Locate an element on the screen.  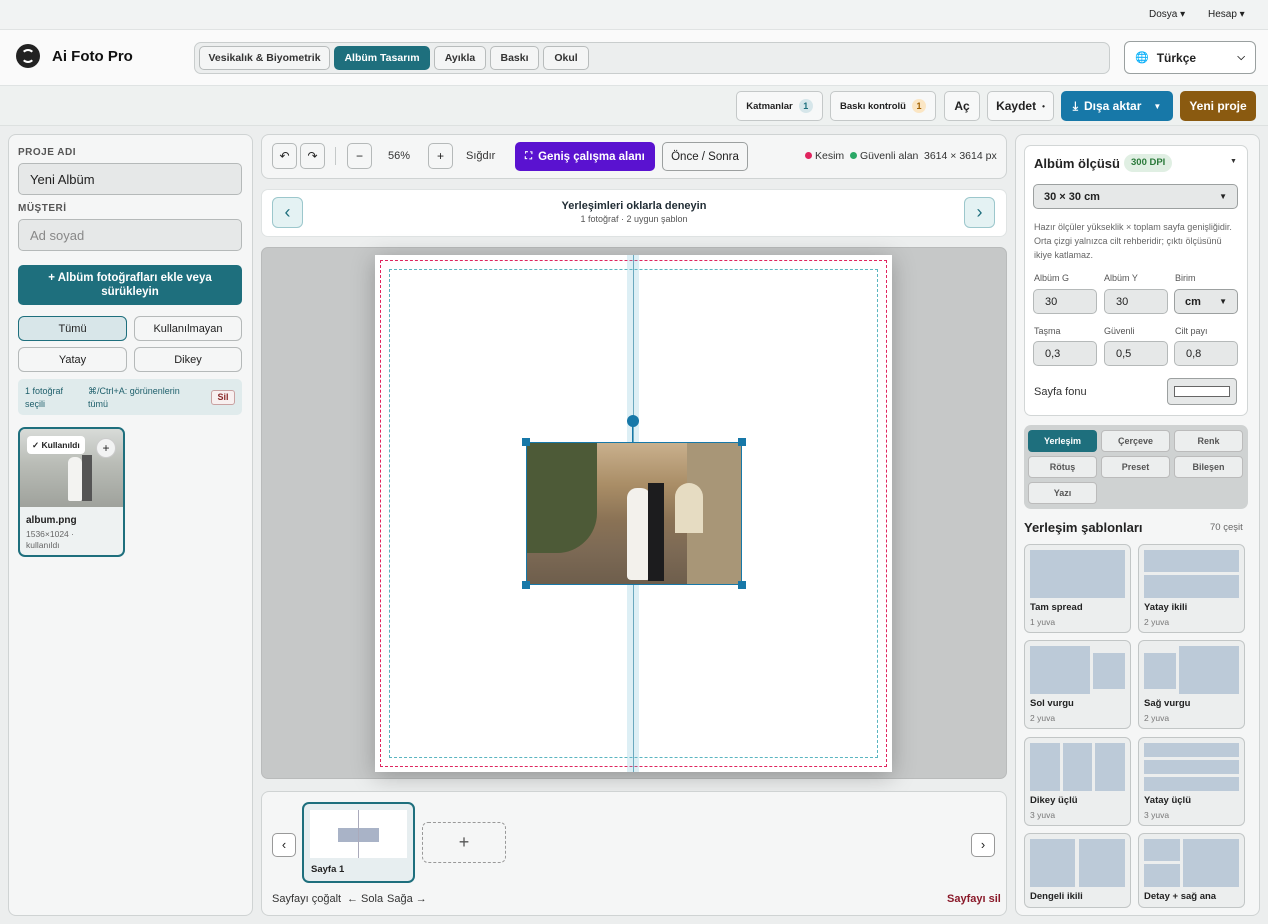
album-size-select: 30 × 30 cm ▼ is located at coordinates (1135, 196).